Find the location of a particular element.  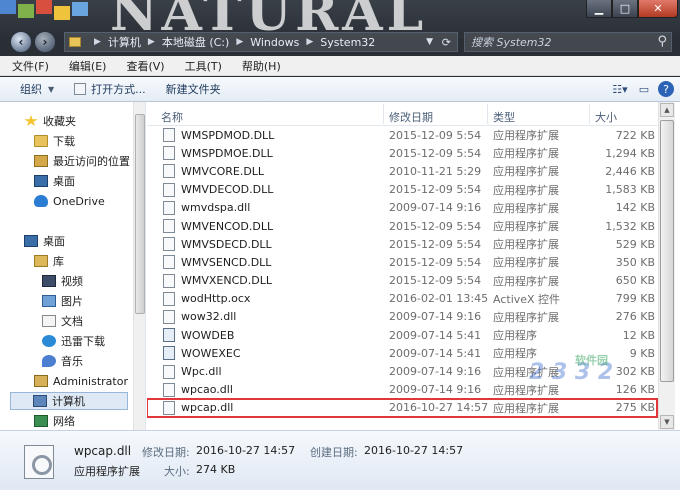

help-icon: ? is located at coordinates (666, 89).